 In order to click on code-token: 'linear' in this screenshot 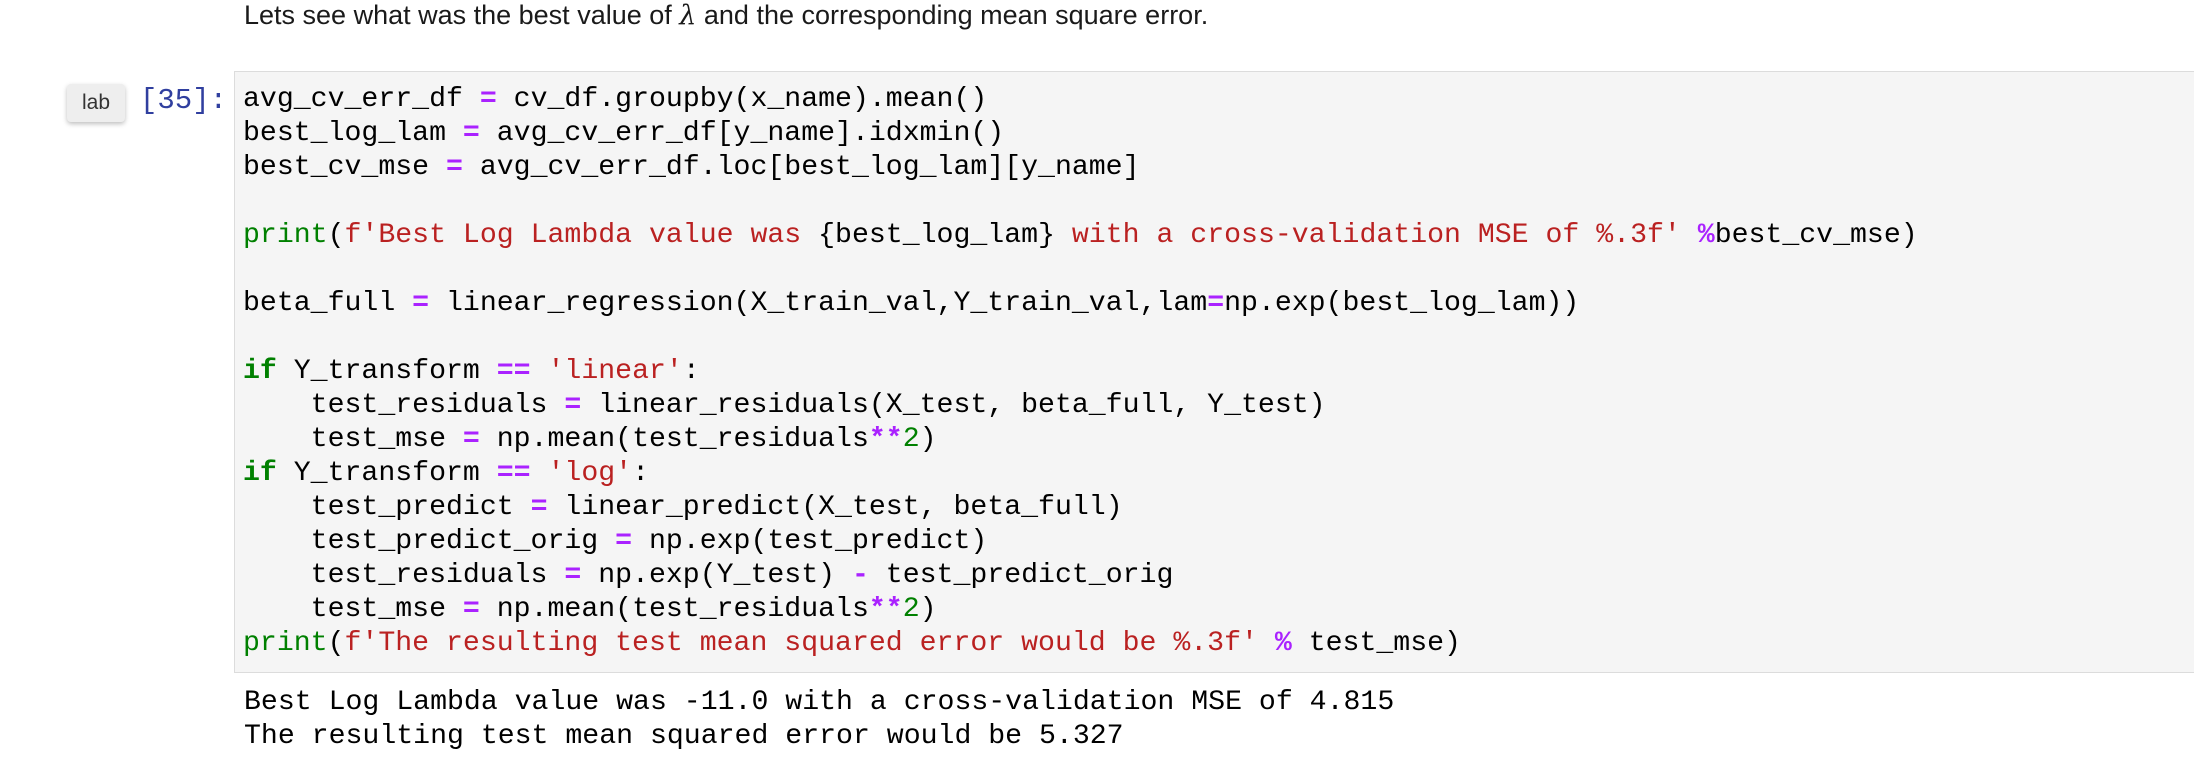, I will do `click(615, 371)`.